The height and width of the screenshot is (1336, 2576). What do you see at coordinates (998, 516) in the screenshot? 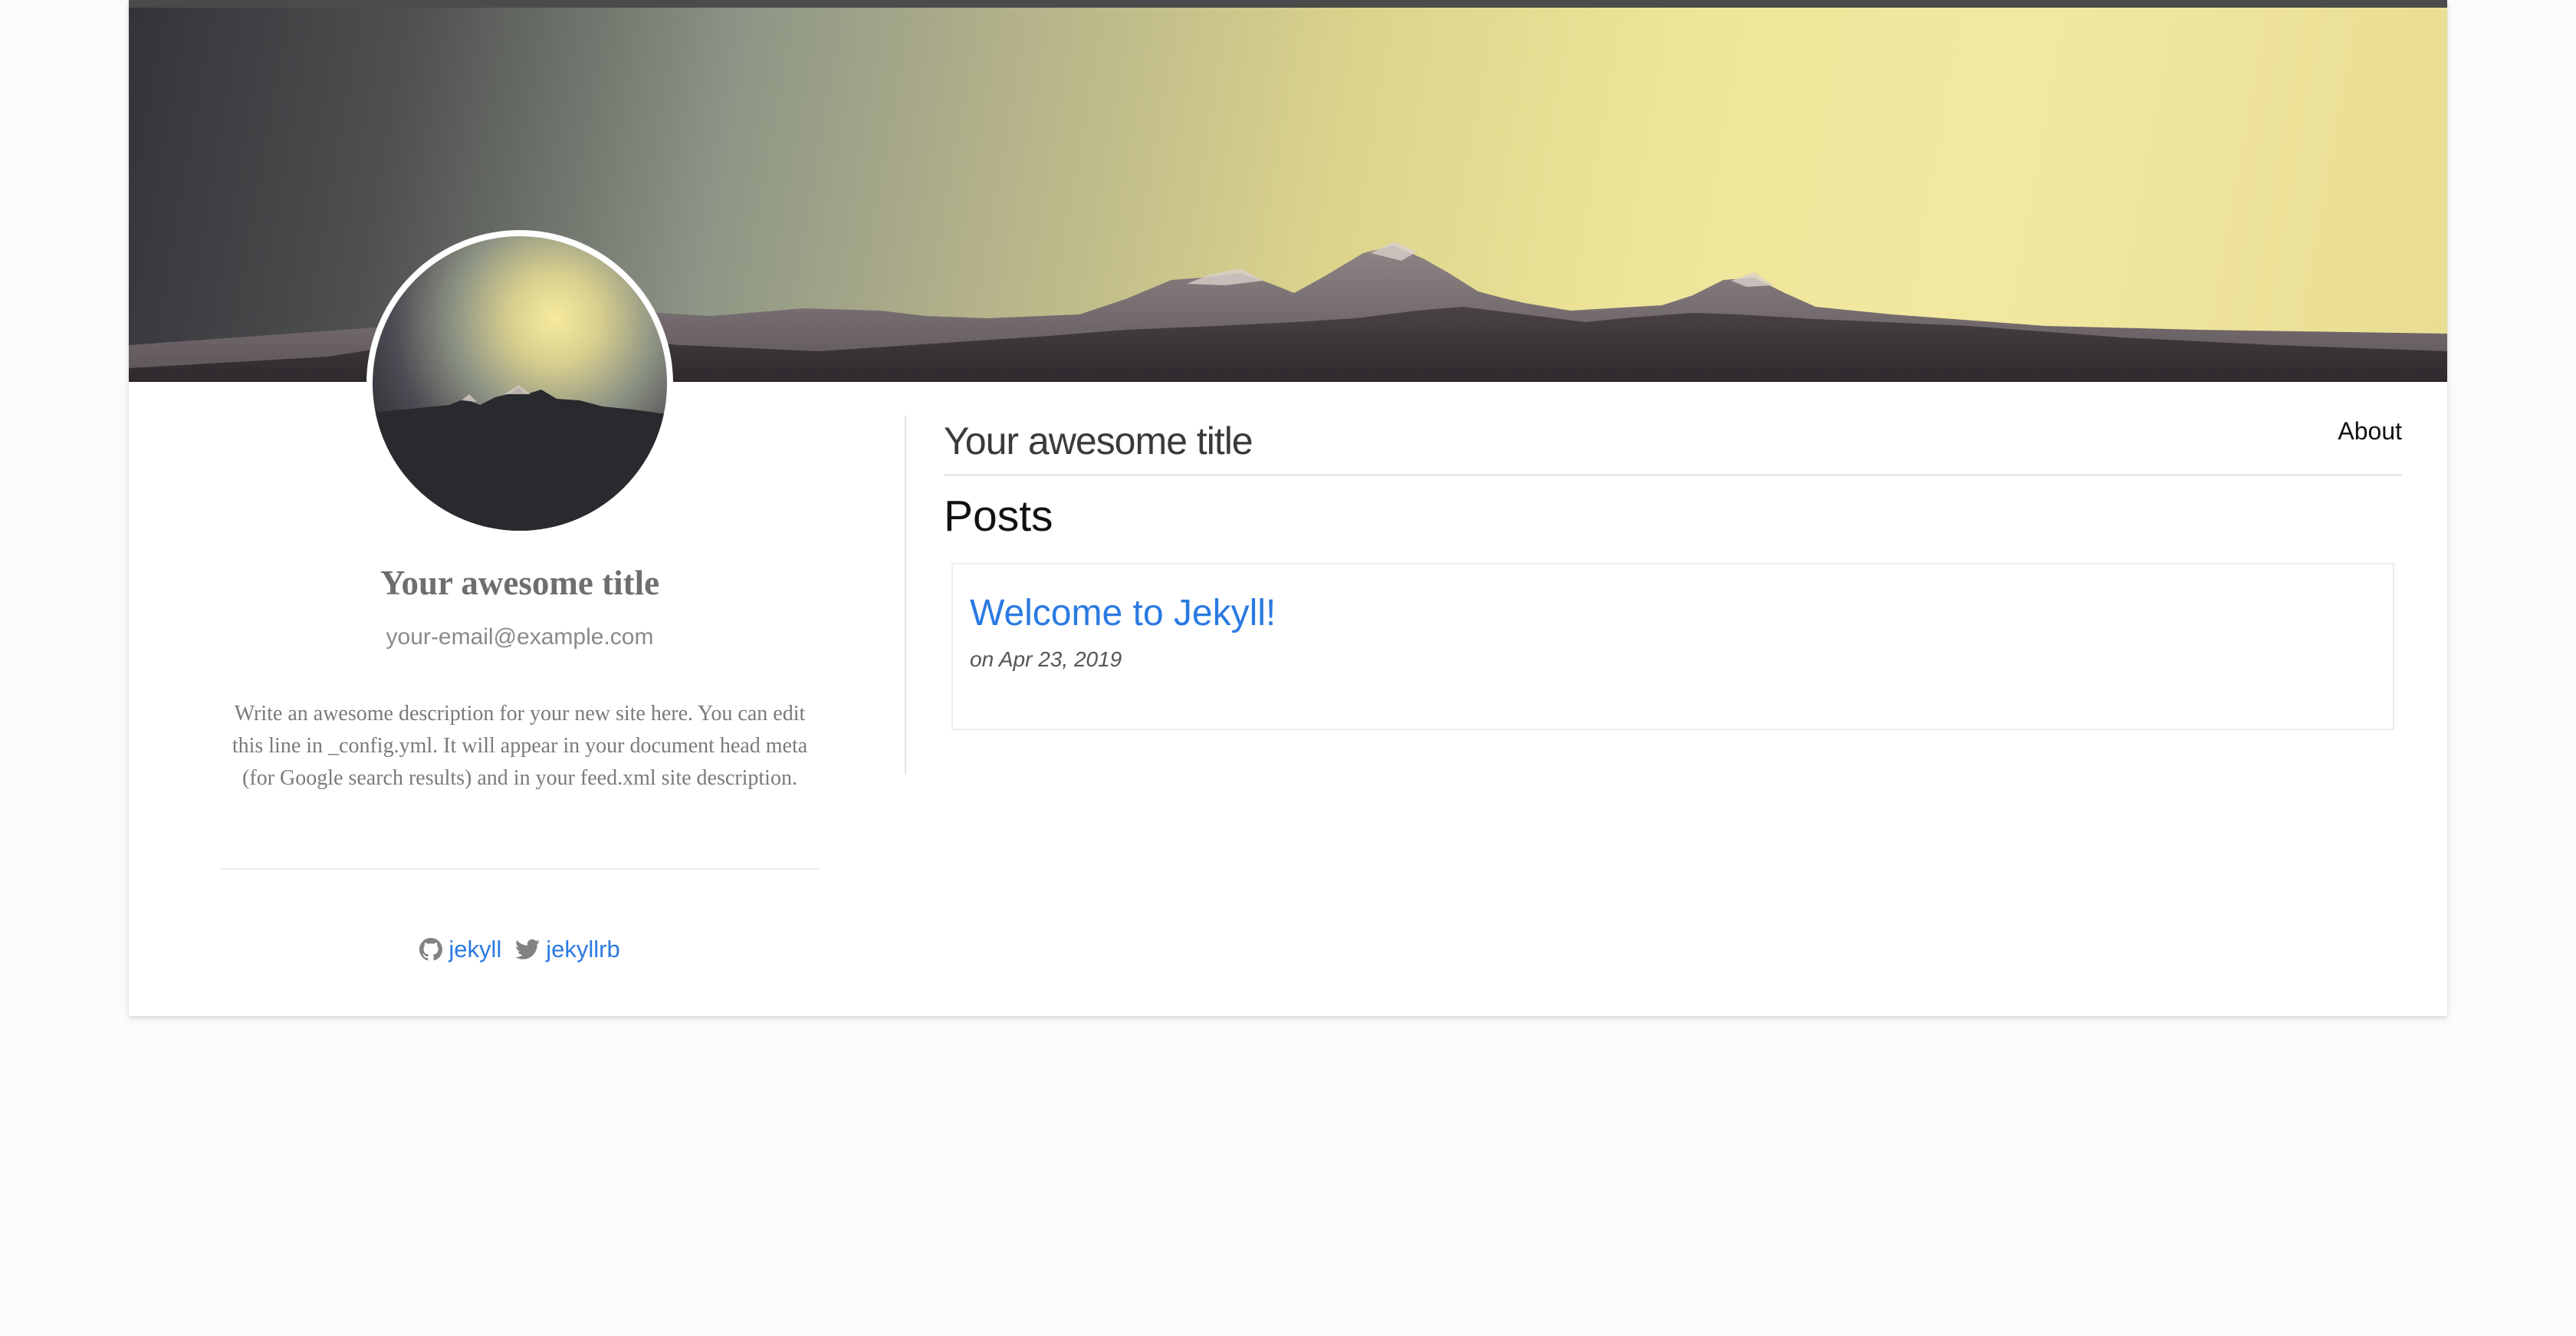
I see `posts-heading: Posts` at bounding box center [998, 516].